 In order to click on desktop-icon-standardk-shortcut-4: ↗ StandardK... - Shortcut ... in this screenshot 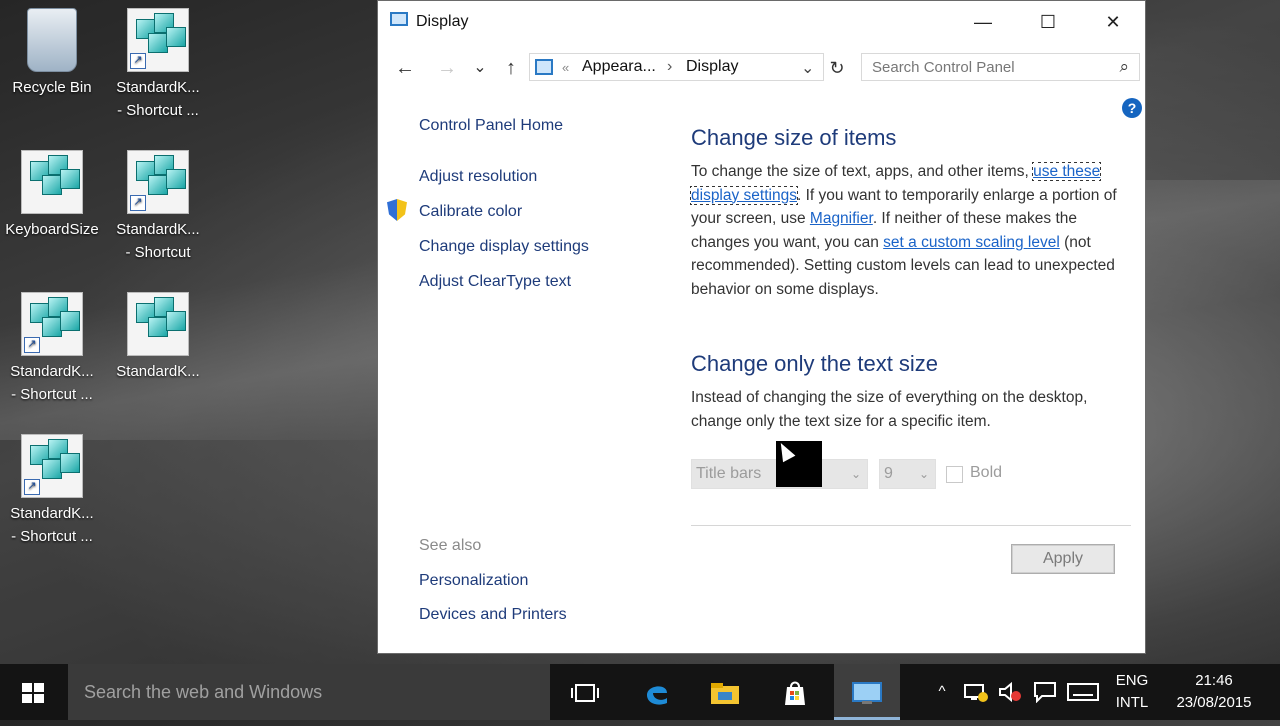, I will do `click(52, 491)`.